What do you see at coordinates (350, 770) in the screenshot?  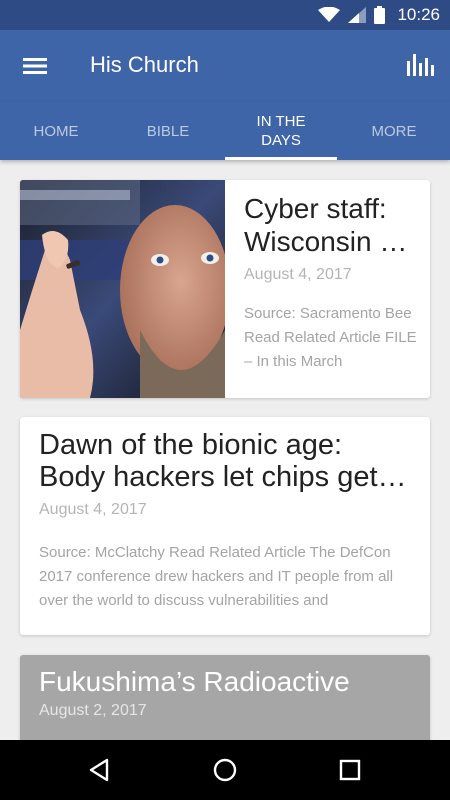 I see `recent-apps-icon` at bounding box center [350, 770].